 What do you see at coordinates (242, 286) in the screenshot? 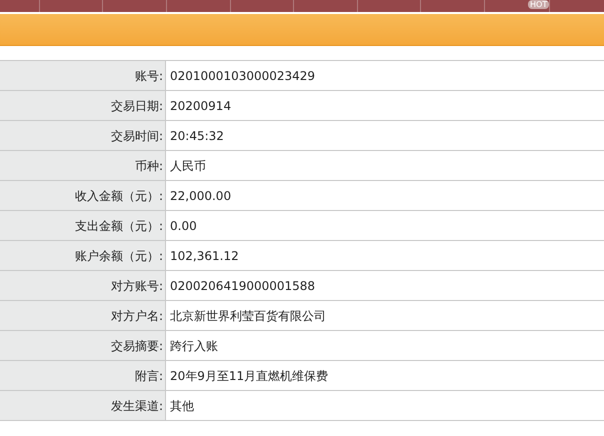
I see `field-value: 0200206419000001588` at bounding box center [242, 286].